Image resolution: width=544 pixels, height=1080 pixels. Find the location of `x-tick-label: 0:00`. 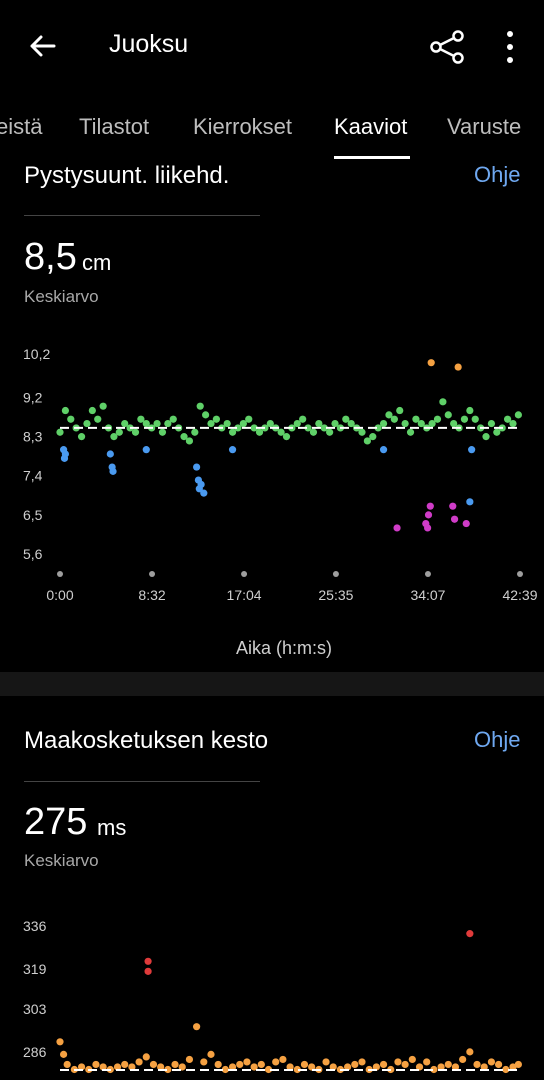

x-tick-label: 0:00 is located at coordinates (59, 595).